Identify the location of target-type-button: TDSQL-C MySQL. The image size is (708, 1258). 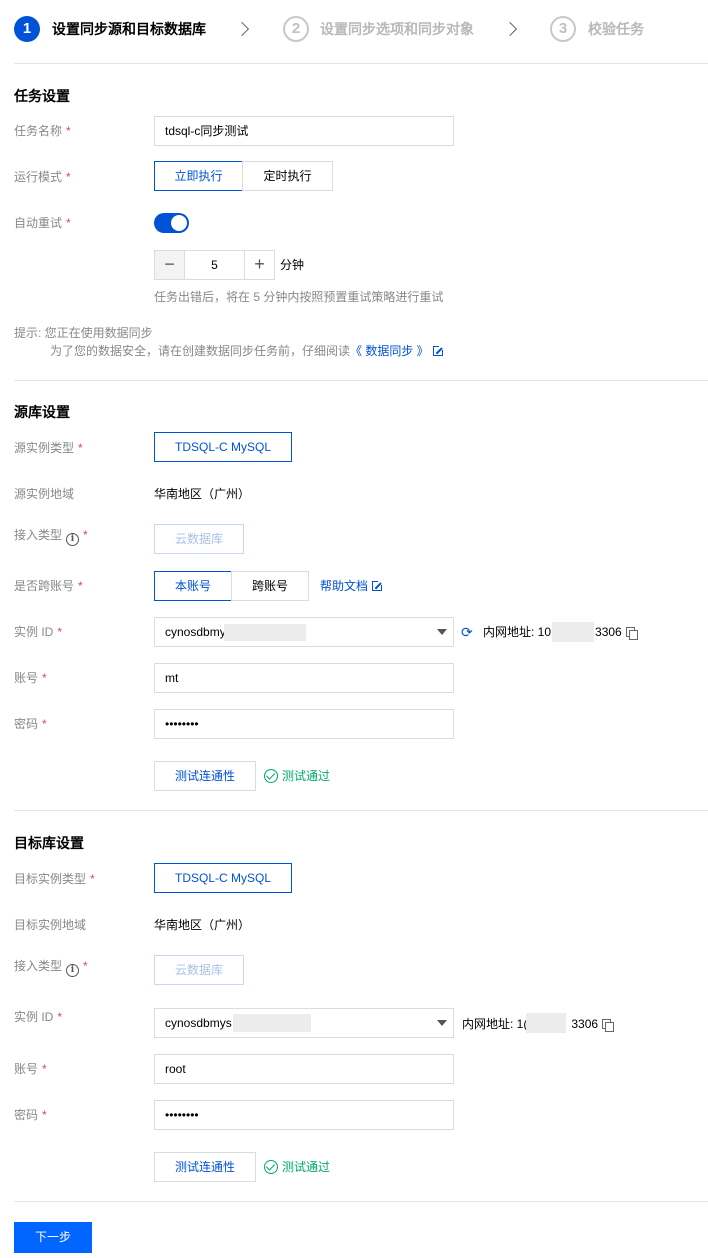
(223, 878).